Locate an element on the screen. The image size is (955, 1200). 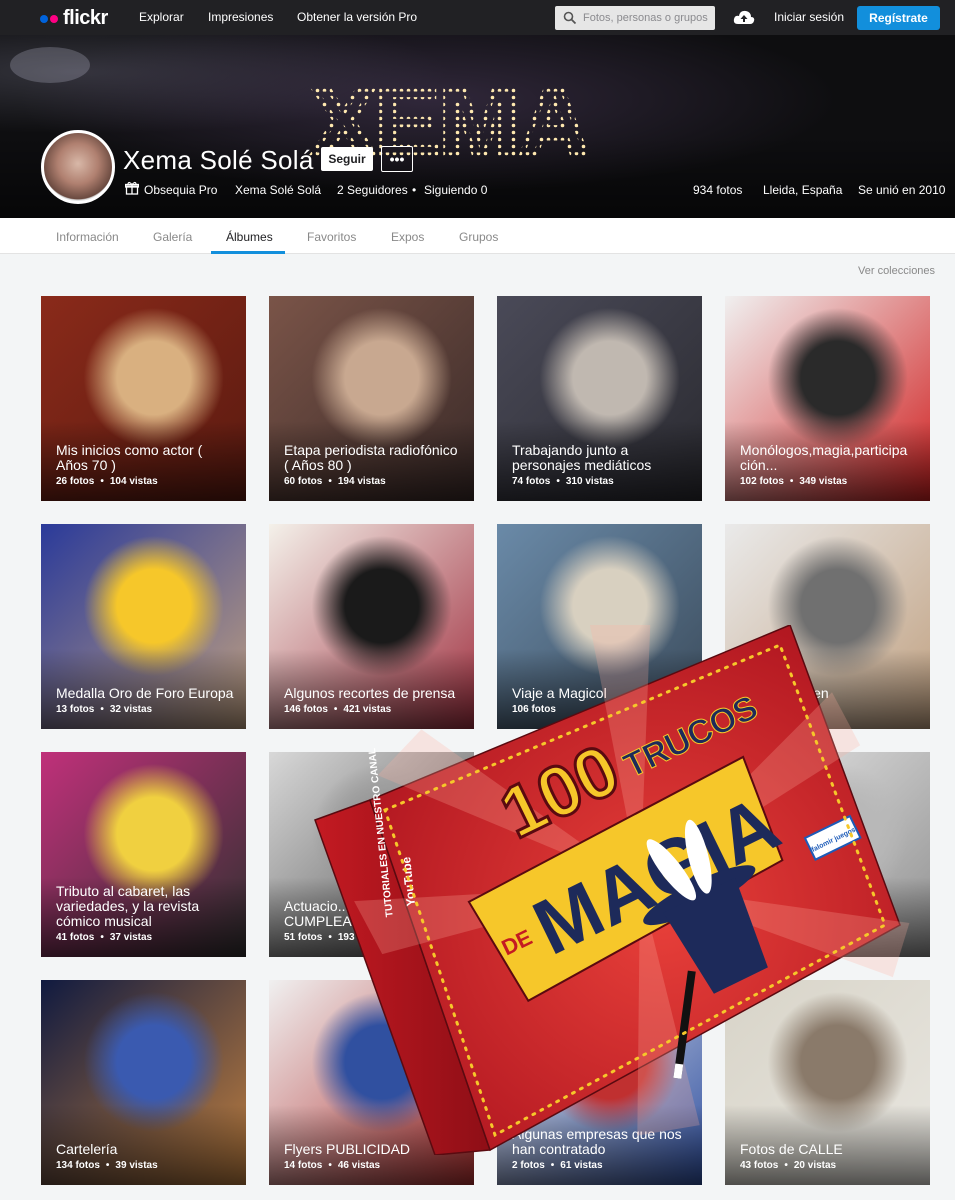
album-view-count: 194 vistas is located at coordinates (361, 481).